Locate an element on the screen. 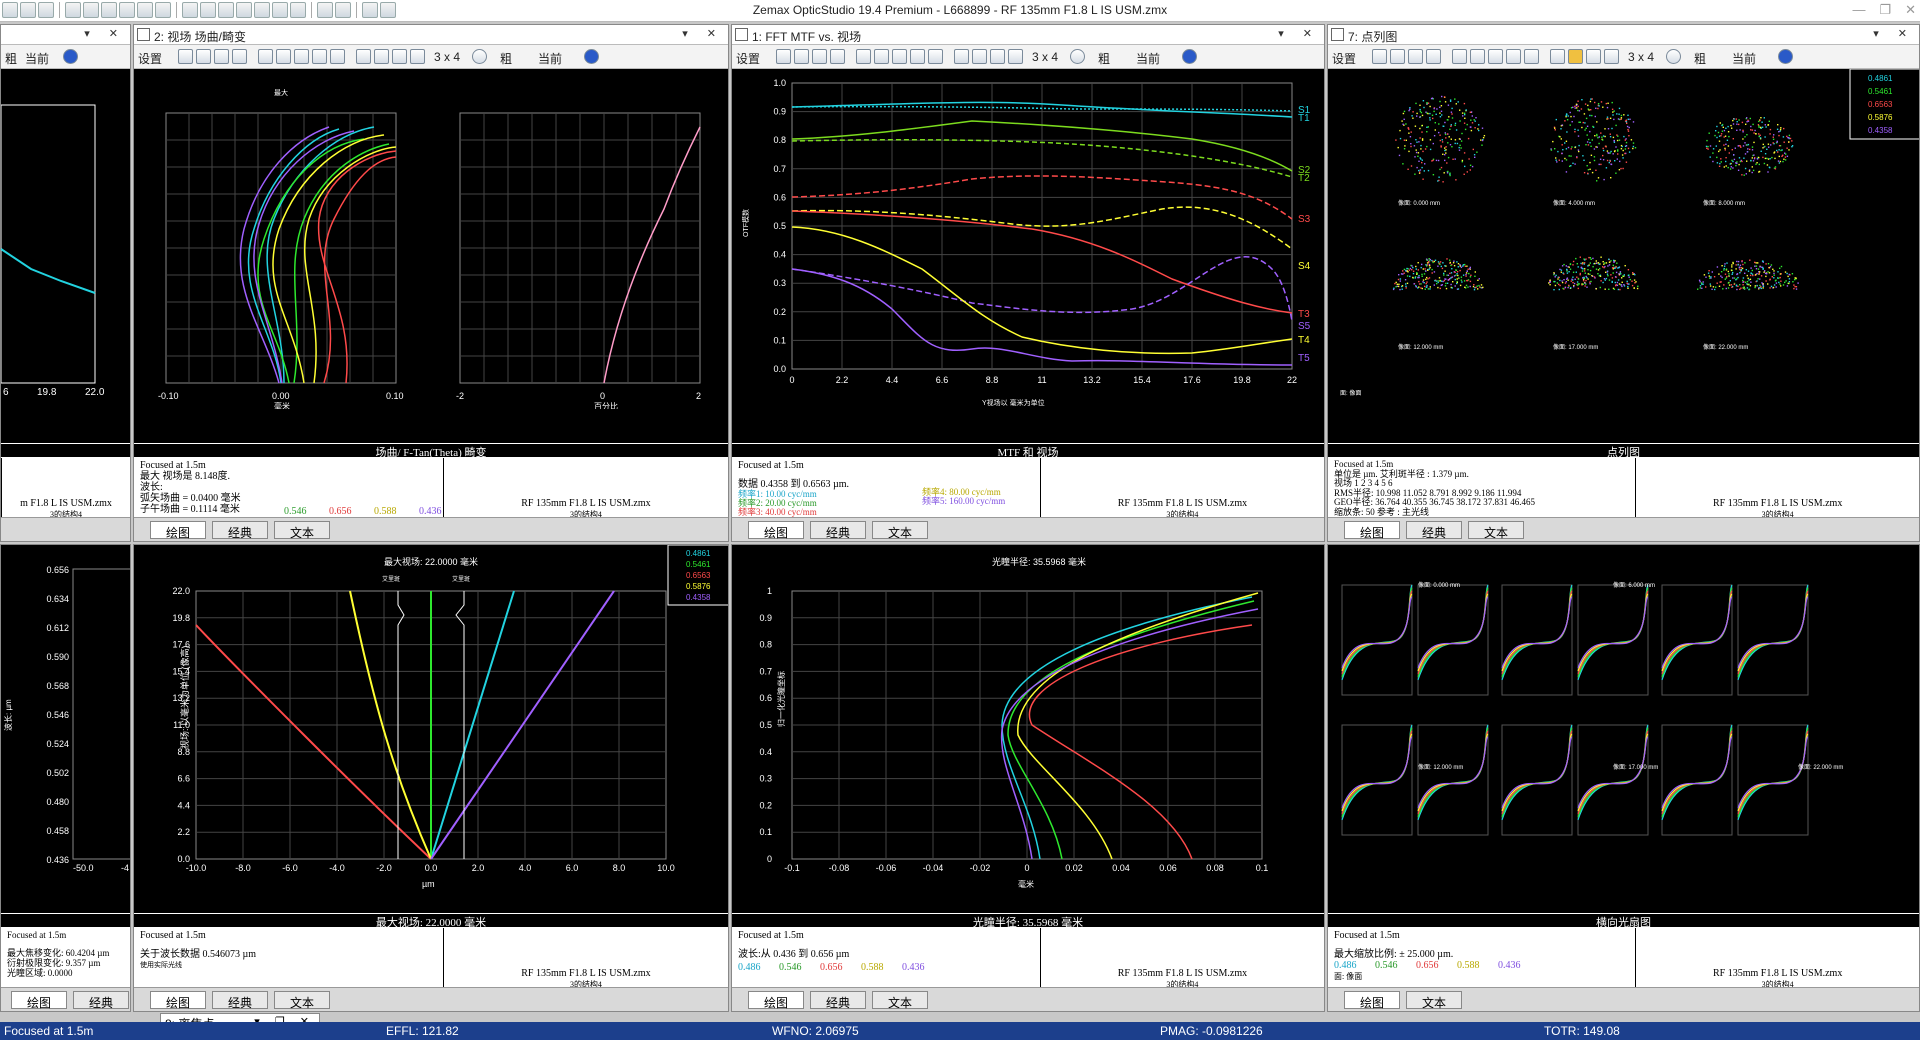 The height and width of the screenshot is (1040, 1920). pane-toolbar: 设置 3 x 4 粗 当前 is located at coordinates (1028, 57).